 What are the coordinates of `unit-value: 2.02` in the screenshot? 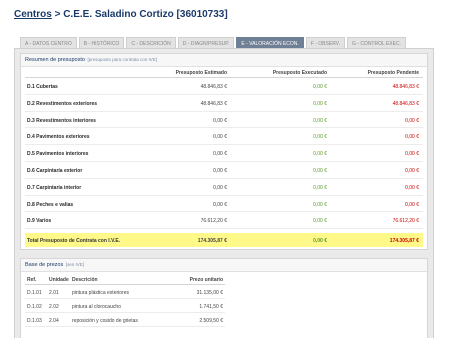 It's located at (54, 307).